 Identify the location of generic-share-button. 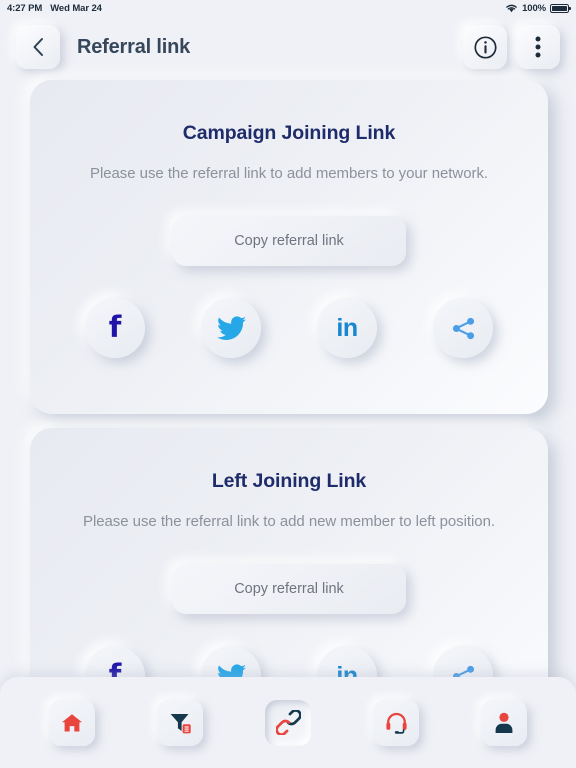
(463, 328).